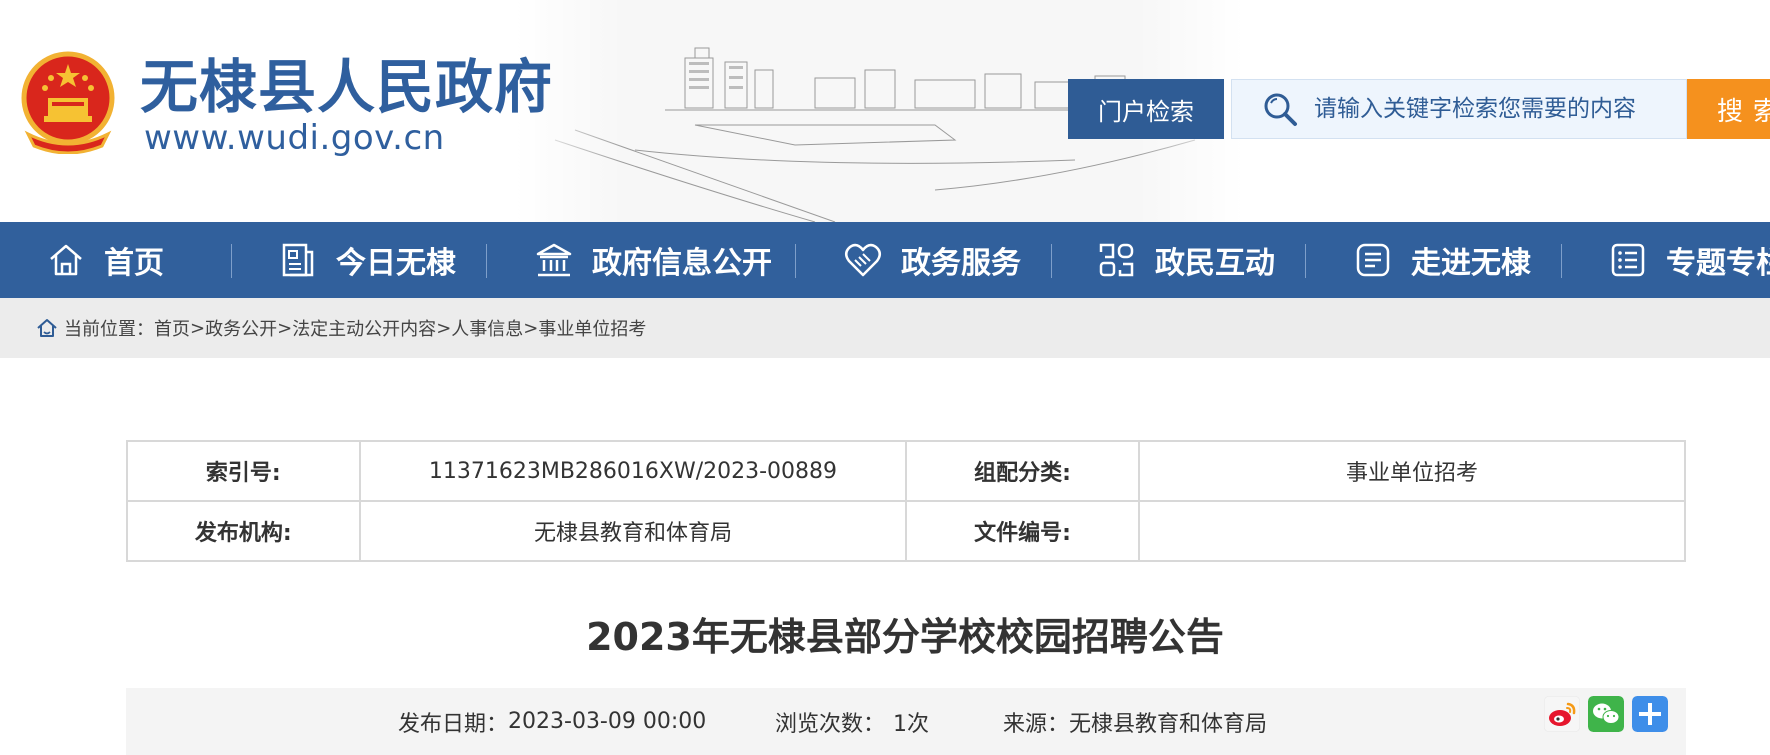 Image resolution: width=1770 pixels, height=755 pixels. What do you see at coordinates (294, 138) in the screenshot?
I see `site-url: www.wudi.gov.cn` at bounding box center [294, 138].